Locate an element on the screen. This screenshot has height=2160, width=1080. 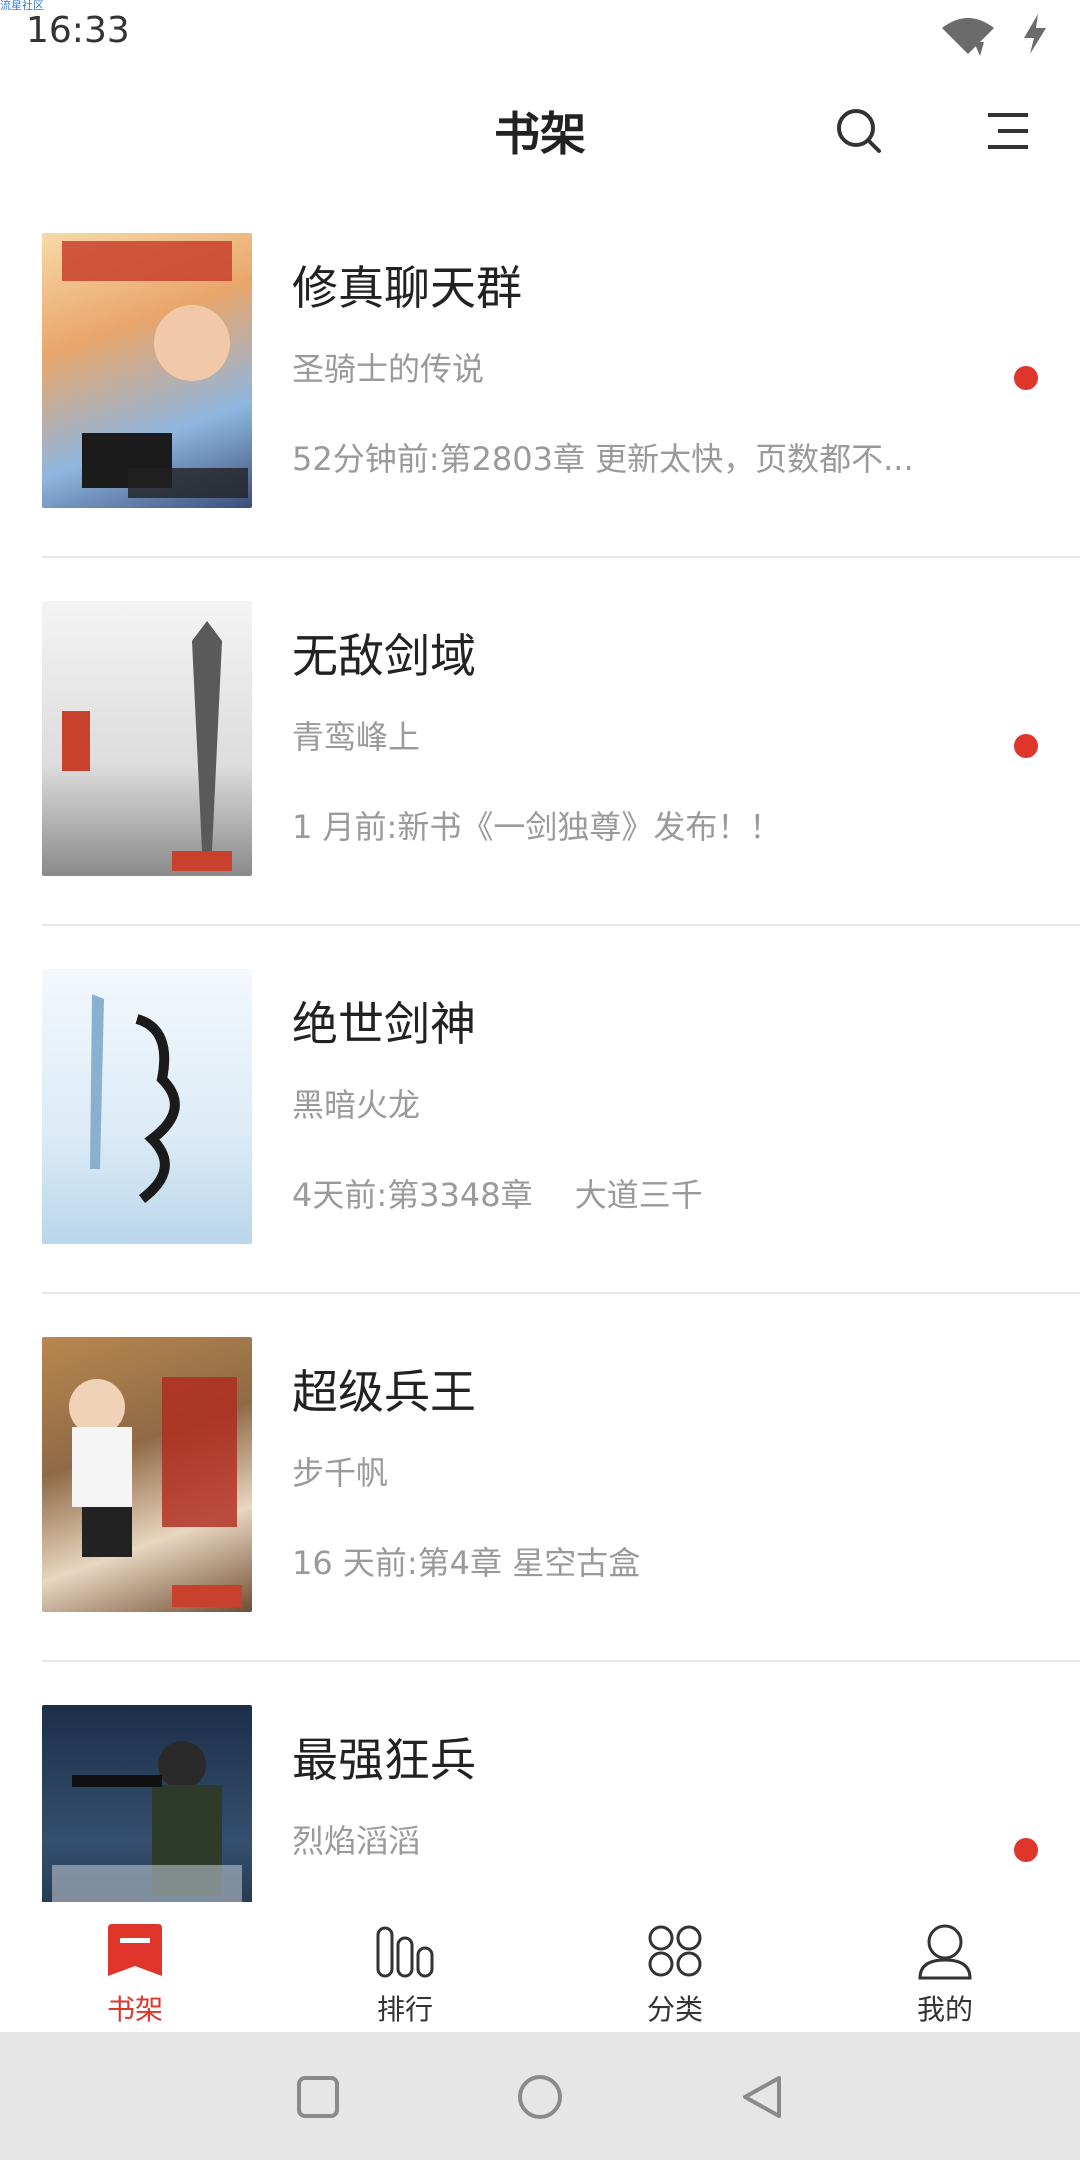
bookmark-icon is located at coordinates (135, 1951).